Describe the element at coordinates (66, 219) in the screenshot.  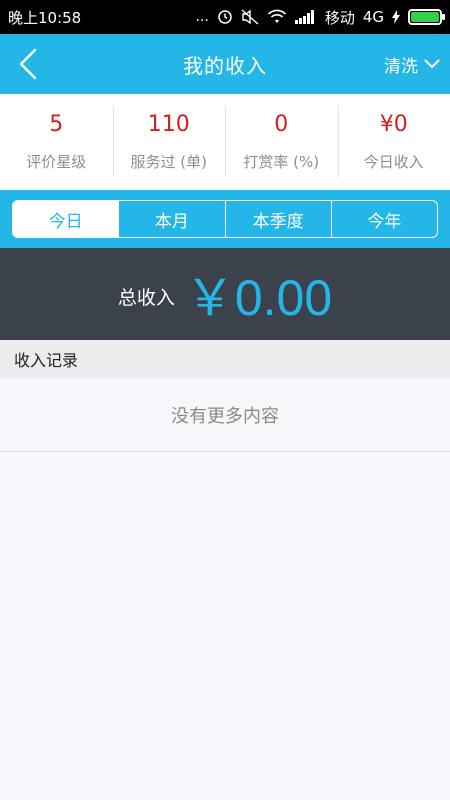
I see `tab-today: 今日` at that location.